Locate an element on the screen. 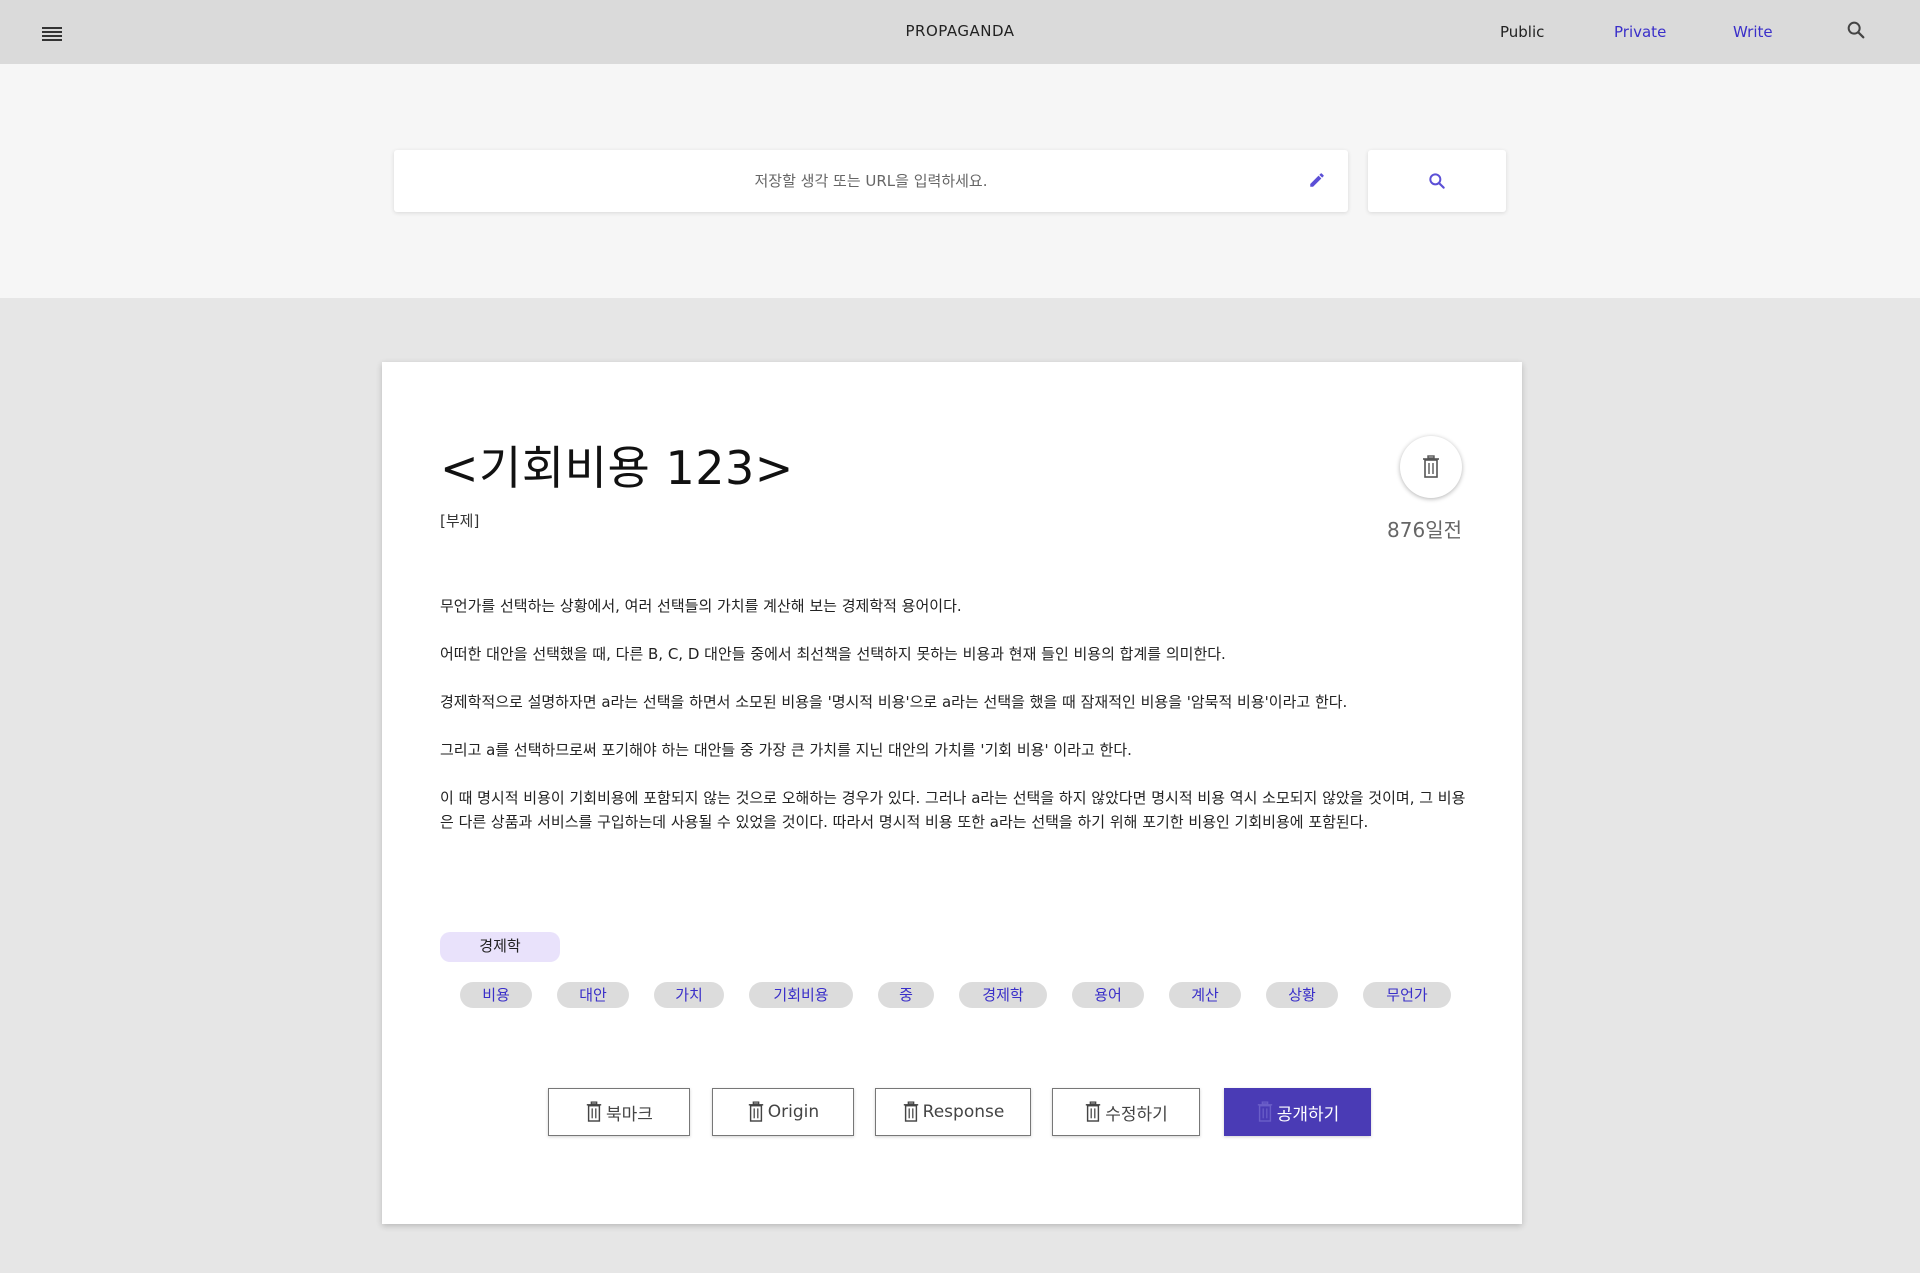 The width and height of the screenshot is (1920, 1273). thought-url-input is located at coordinates (871, 181).